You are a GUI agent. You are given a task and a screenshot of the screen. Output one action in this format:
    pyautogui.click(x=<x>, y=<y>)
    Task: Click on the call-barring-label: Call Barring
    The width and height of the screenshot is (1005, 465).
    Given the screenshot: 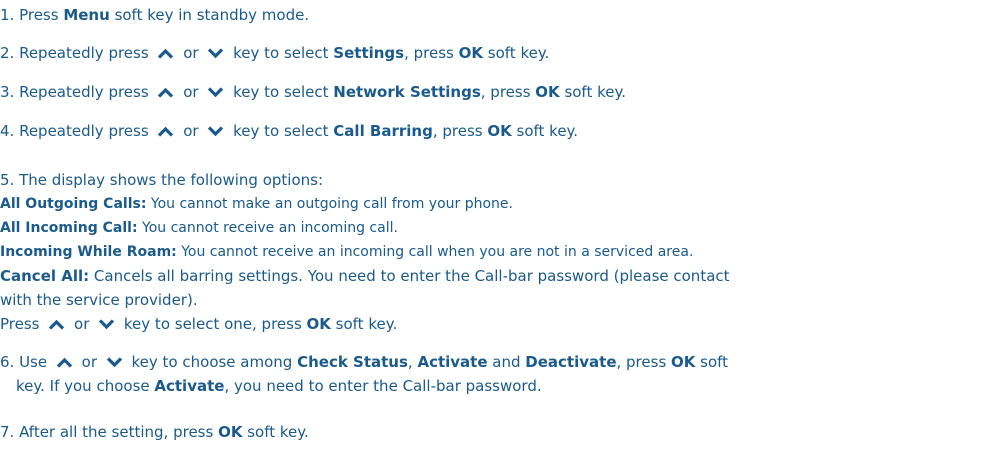 What is the action you would take?
    pyautogui.click(x=383, y=131)
    